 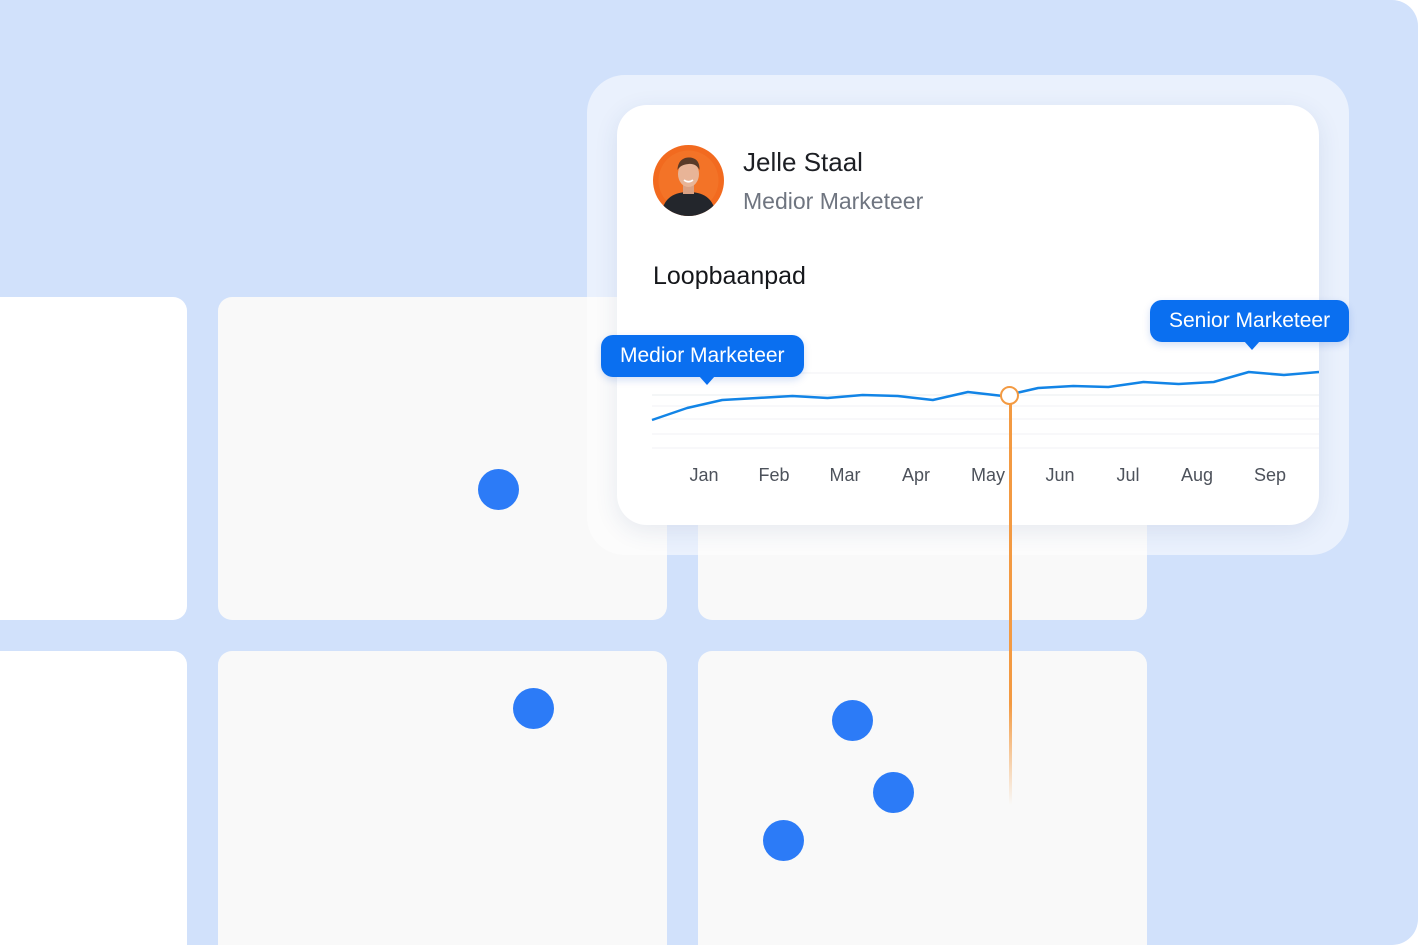 I want to click on x-tick-label: Mar, so click(x=845, y=475).